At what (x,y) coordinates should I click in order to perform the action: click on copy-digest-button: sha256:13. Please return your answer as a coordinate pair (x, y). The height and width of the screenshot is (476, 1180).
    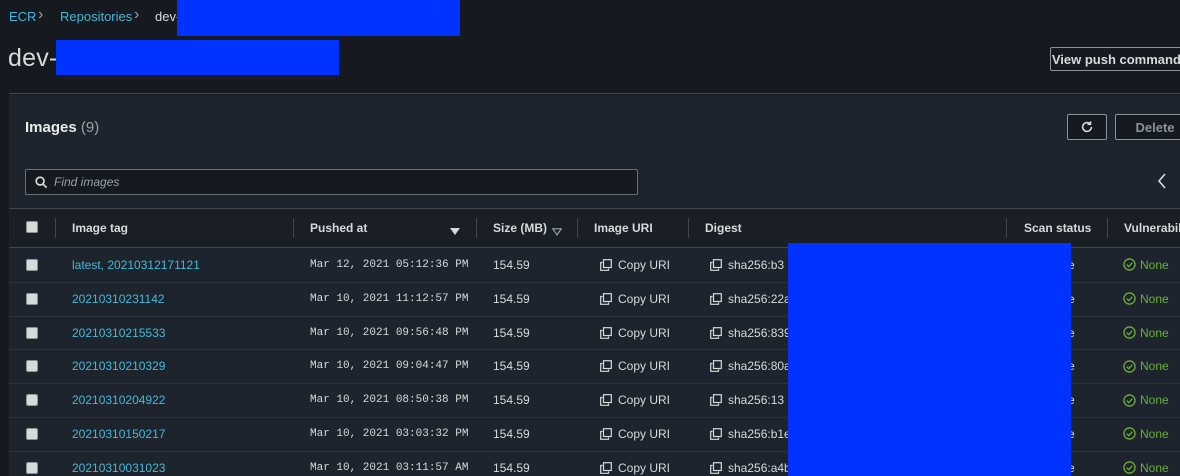
    Looking at the image, I should click on (747, 400).